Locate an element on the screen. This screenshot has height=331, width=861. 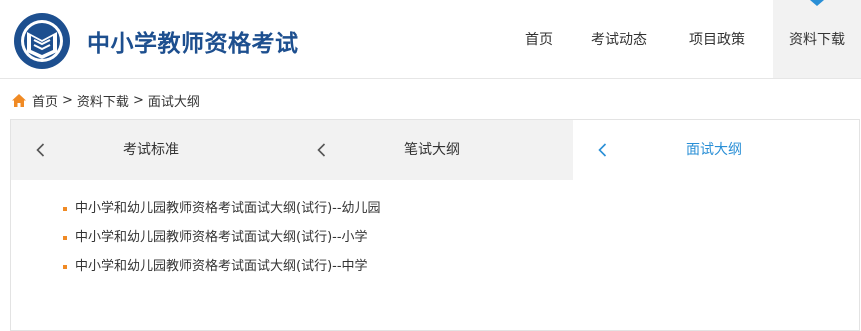
nav-item-downloads-label: 资料下载 is located at coordinates (817, 40).